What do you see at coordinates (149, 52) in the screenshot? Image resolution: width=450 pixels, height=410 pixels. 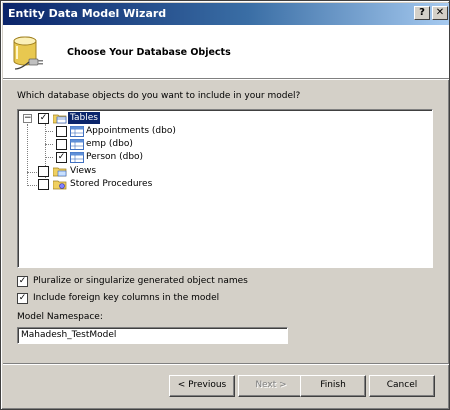 I see `page-title: Choose Your Database Objects` at bounding box center [149, 52].